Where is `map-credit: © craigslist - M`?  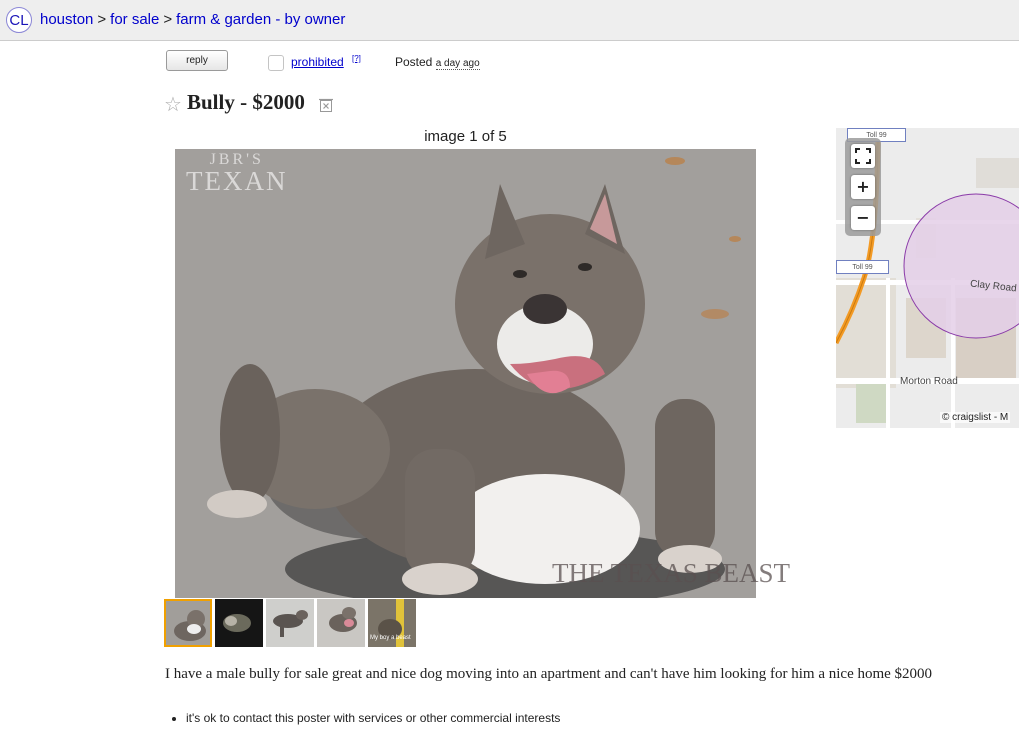
map-credit: © craigslist - M is located at coordinates (975, 417).